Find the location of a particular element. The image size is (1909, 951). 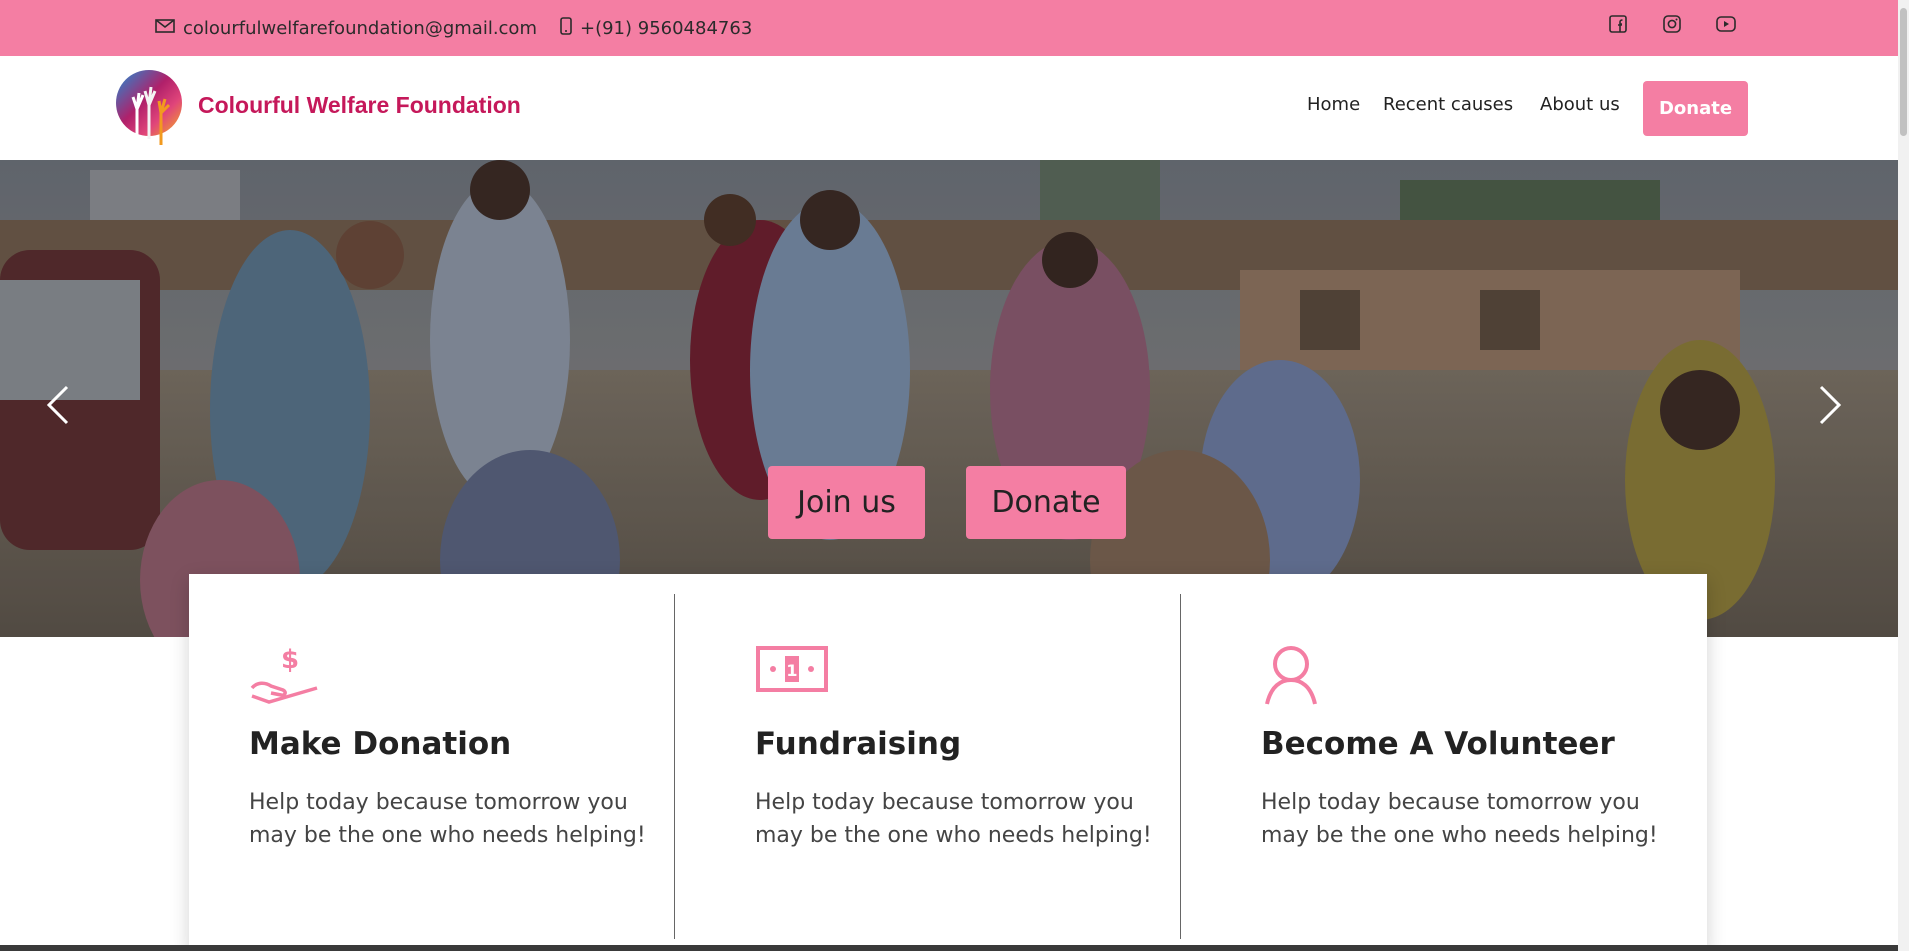

hero-donate-button: Donate is located at coordinates (1046, 502).